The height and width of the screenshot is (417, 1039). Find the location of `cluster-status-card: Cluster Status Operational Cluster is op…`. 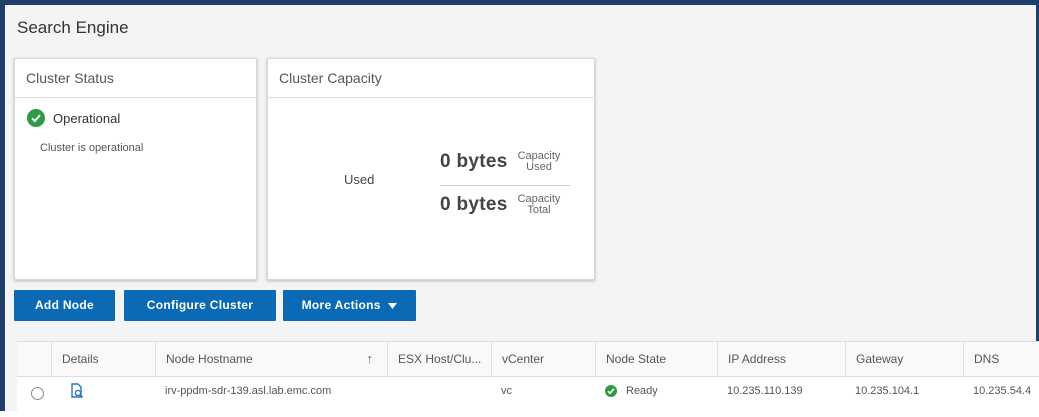

cluster-status-card: Cluster Status Operational Cluster is op… is located at coordinates (135, 169).